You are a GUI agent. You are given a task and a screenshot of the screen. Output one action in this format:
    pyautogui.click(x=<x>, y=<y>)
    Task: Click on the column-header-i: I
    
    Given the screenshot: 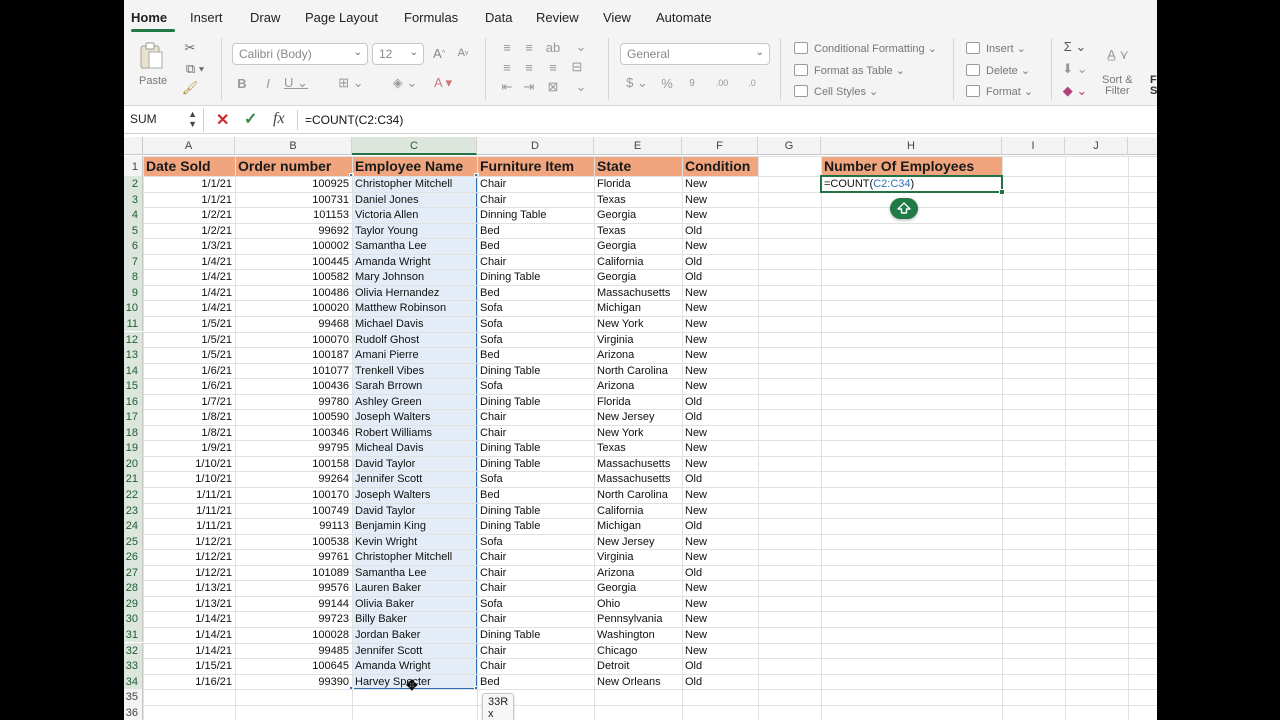 What is the action you would take?
    pyautogui.click(x=1033, y=146)
    